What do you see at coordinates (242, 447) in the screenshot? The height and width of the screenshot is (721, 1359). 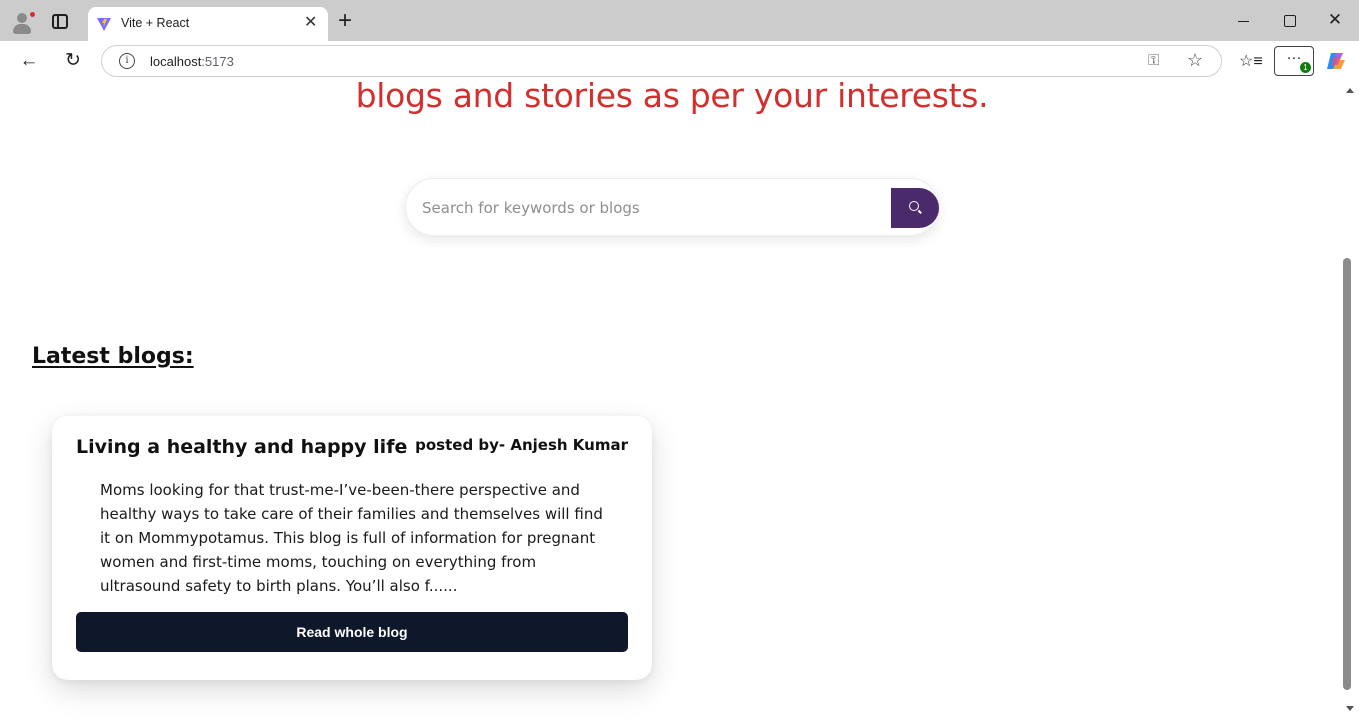 I see `blog-title: Living a healthy and happy life` at bounding box center [242, 447].